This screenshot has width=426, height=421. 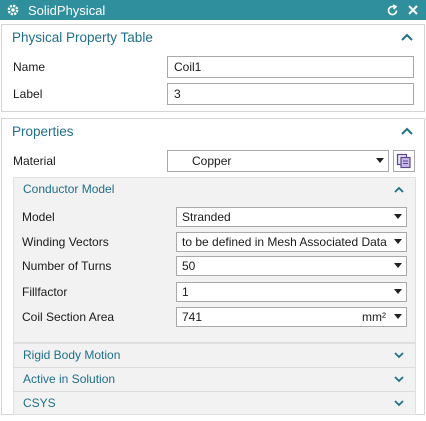 I want to click on fillfactor-value: 1, so click(x=185, y=292).